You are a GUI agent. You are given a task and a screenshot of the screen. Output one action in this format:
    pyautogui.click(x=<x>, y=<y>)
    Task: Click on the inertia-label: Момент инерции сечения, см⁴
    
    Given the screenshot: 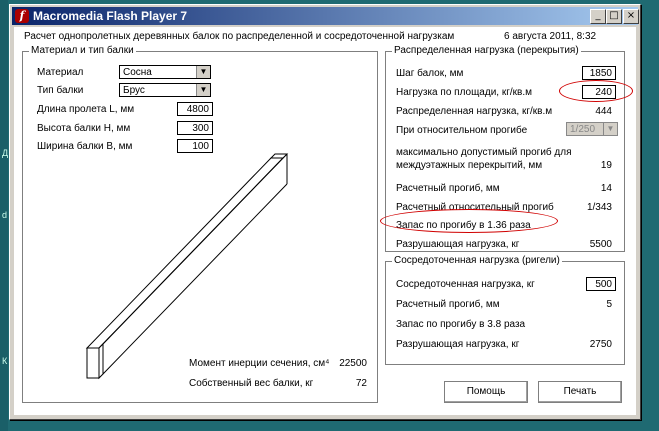 What is the action you would take?
    pyautogui.click(x=259, y=363)
    